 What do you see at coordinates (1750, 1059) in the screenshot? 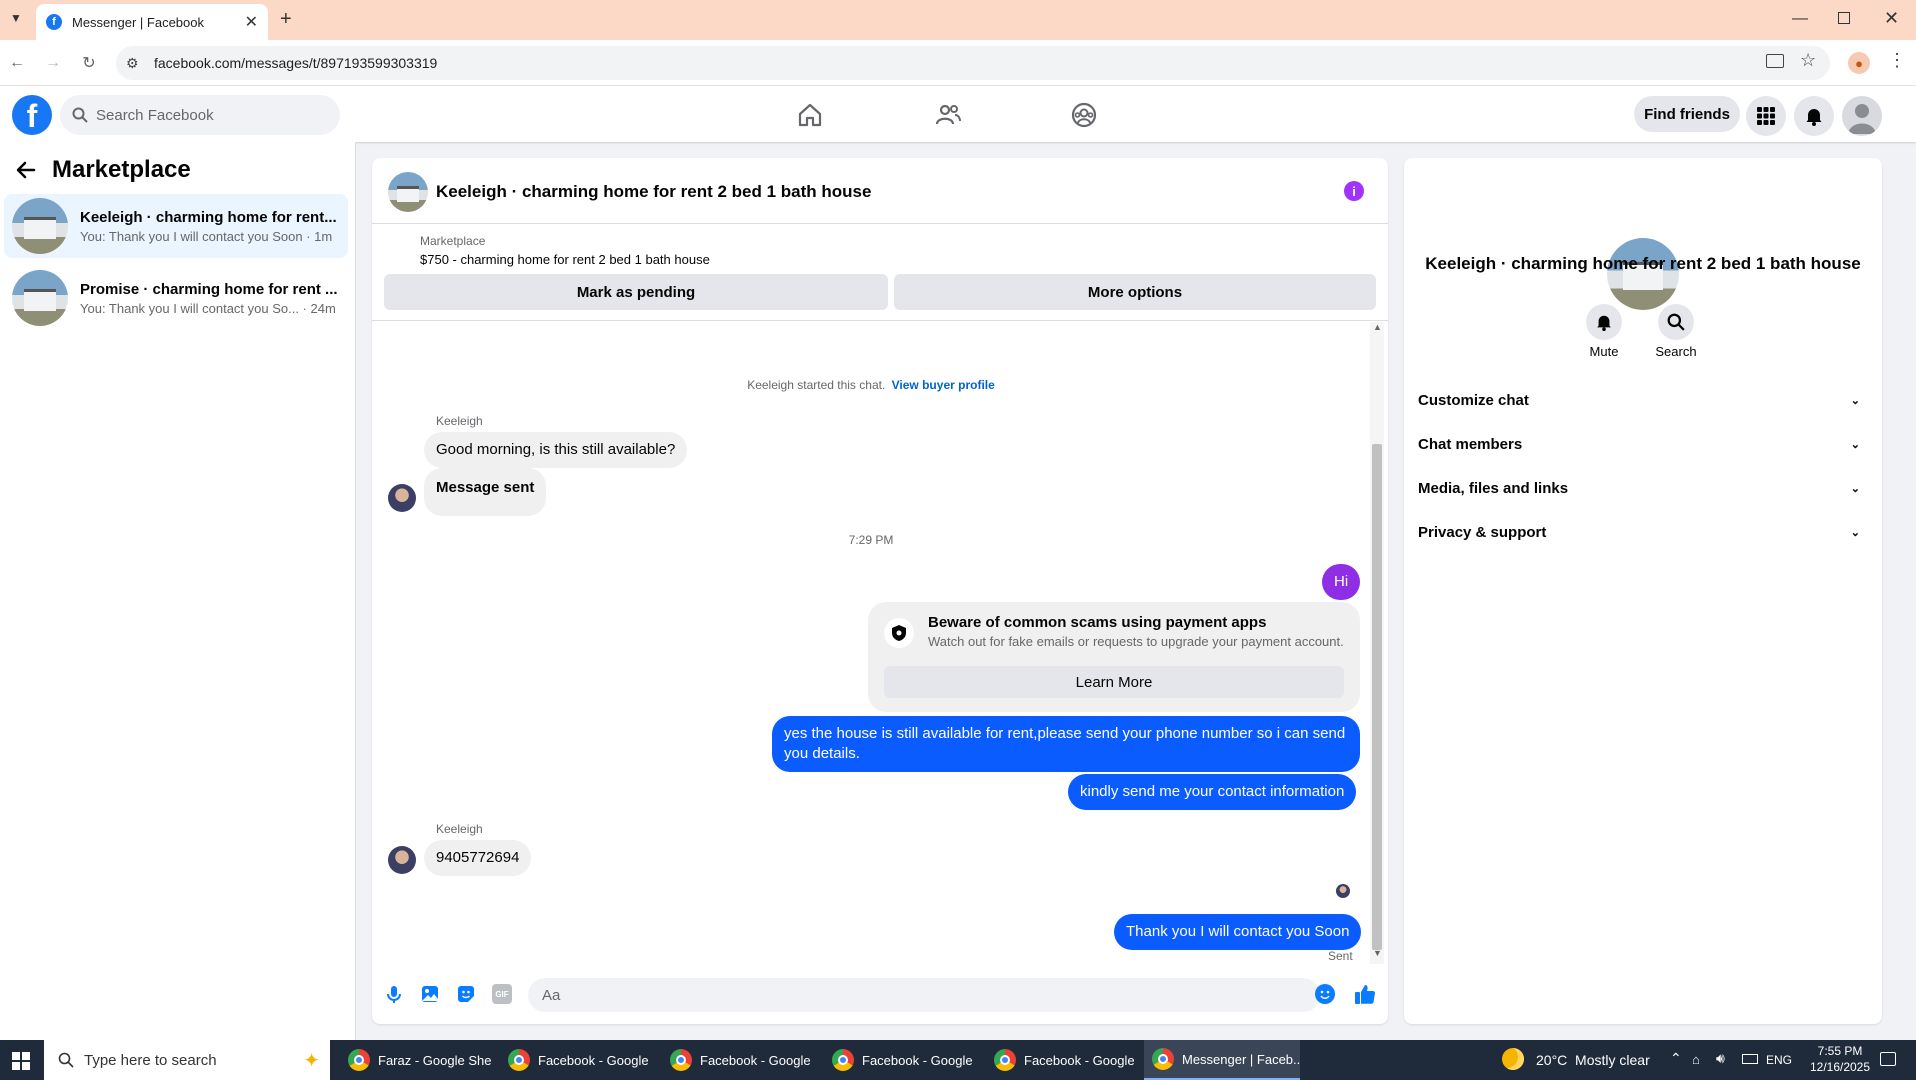
I see `battery-icon` at bounding box center [1750, 1059].